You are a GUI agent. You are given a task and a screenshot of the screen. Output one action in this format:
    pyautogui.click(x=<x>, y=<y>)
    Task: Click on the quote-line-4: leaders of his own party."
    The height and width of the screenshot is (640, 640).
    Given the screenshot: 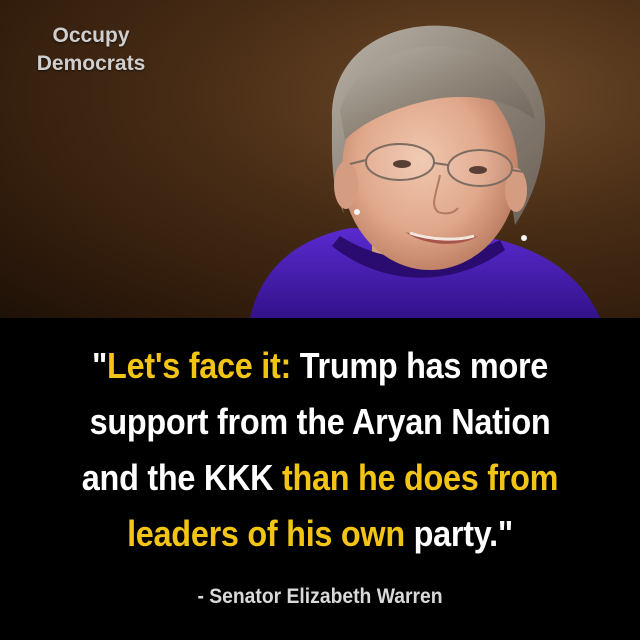 What is the action you would take?
    pyautogui.click(x=320, y=534)
    